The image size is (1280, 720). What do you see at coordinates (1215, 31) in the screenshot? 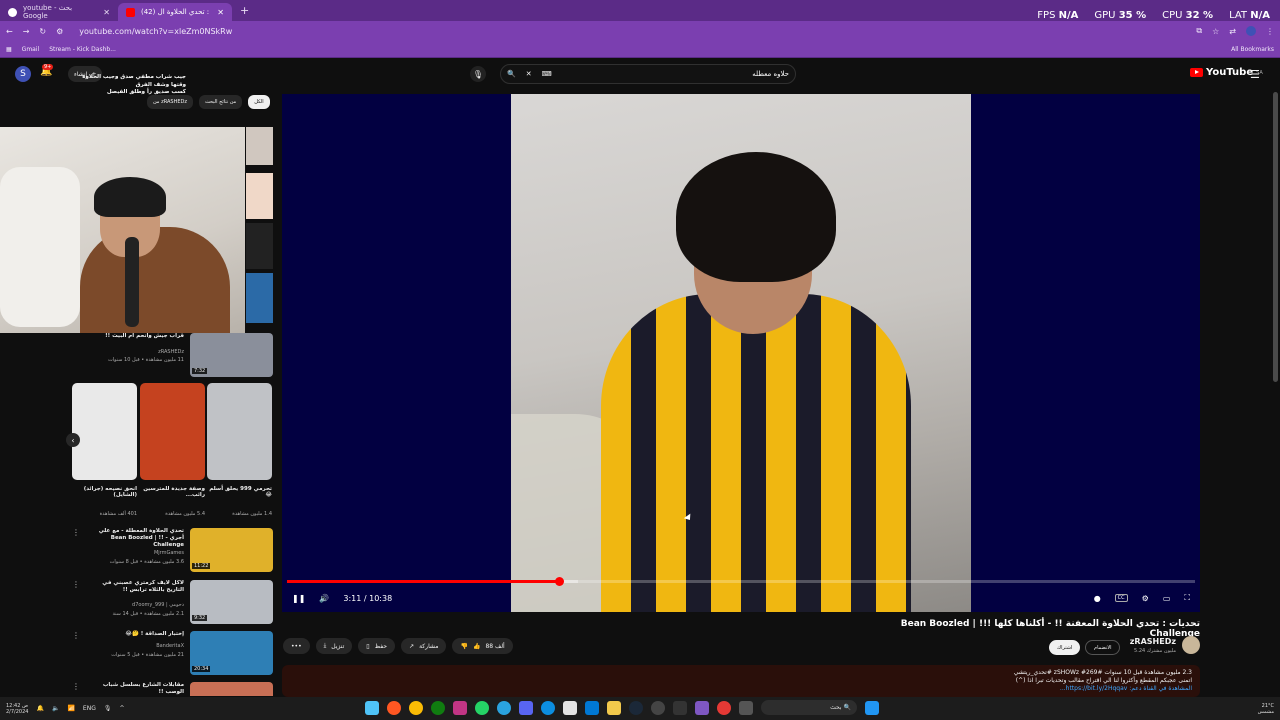
I see `star-icon: ☆` at bounding box center [1215, 31].